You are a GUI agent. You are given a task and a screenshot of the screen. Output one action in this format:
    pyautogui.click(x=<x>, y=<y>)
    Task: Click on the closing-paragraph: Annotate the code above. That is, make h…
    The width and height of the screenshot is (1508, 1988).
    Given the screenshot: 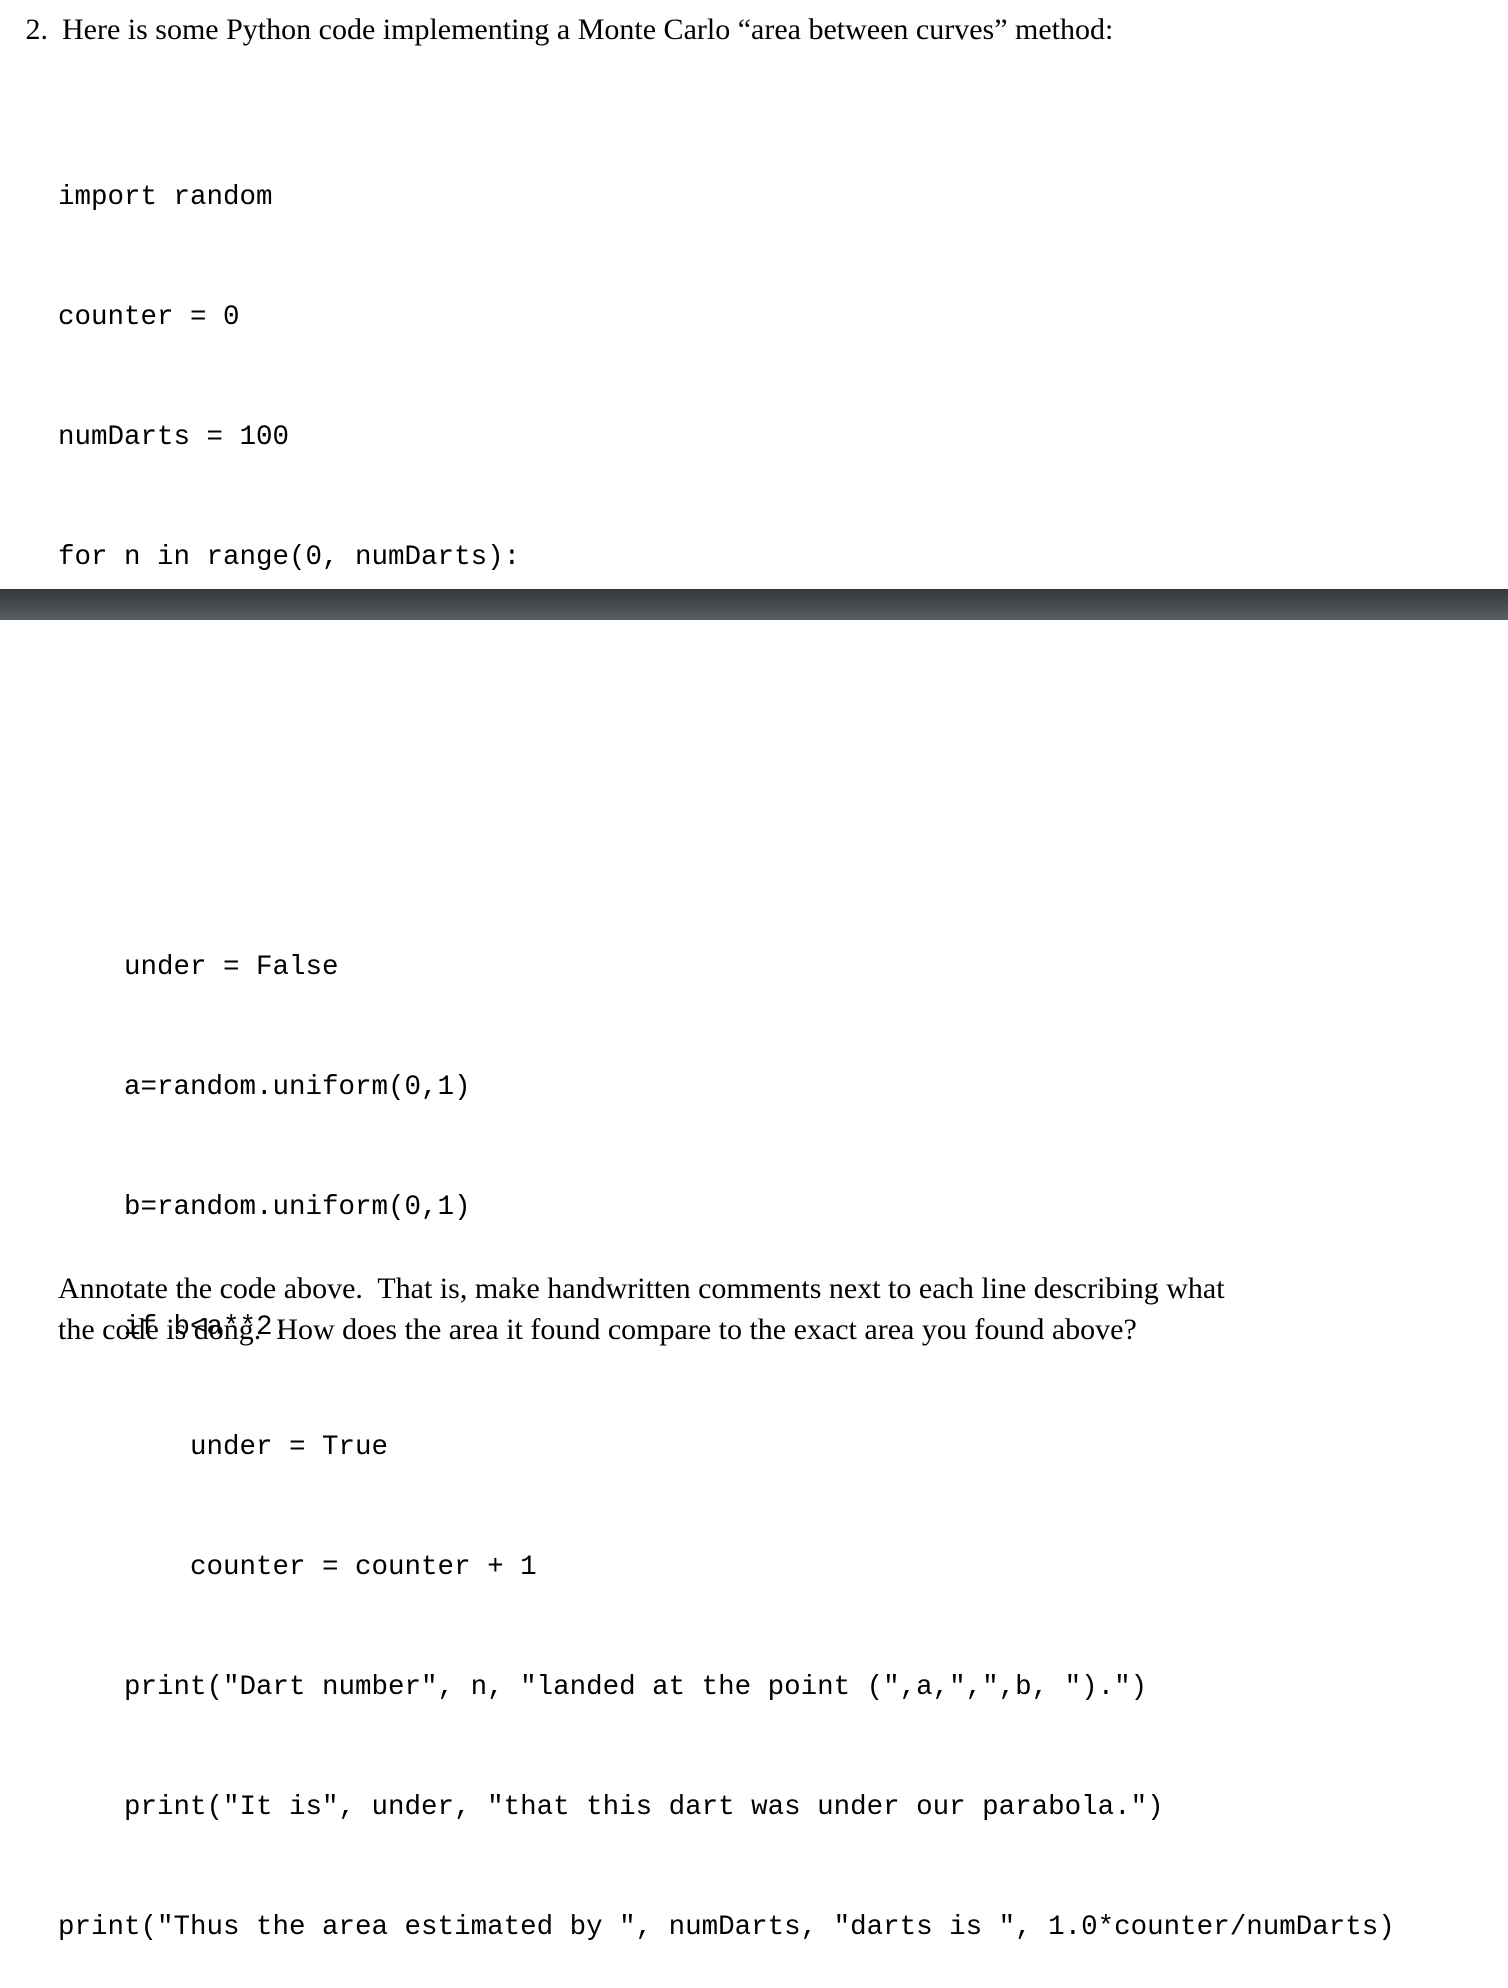 What is the action you would take?
    pyautogui.click(x=773, y=1309)
    